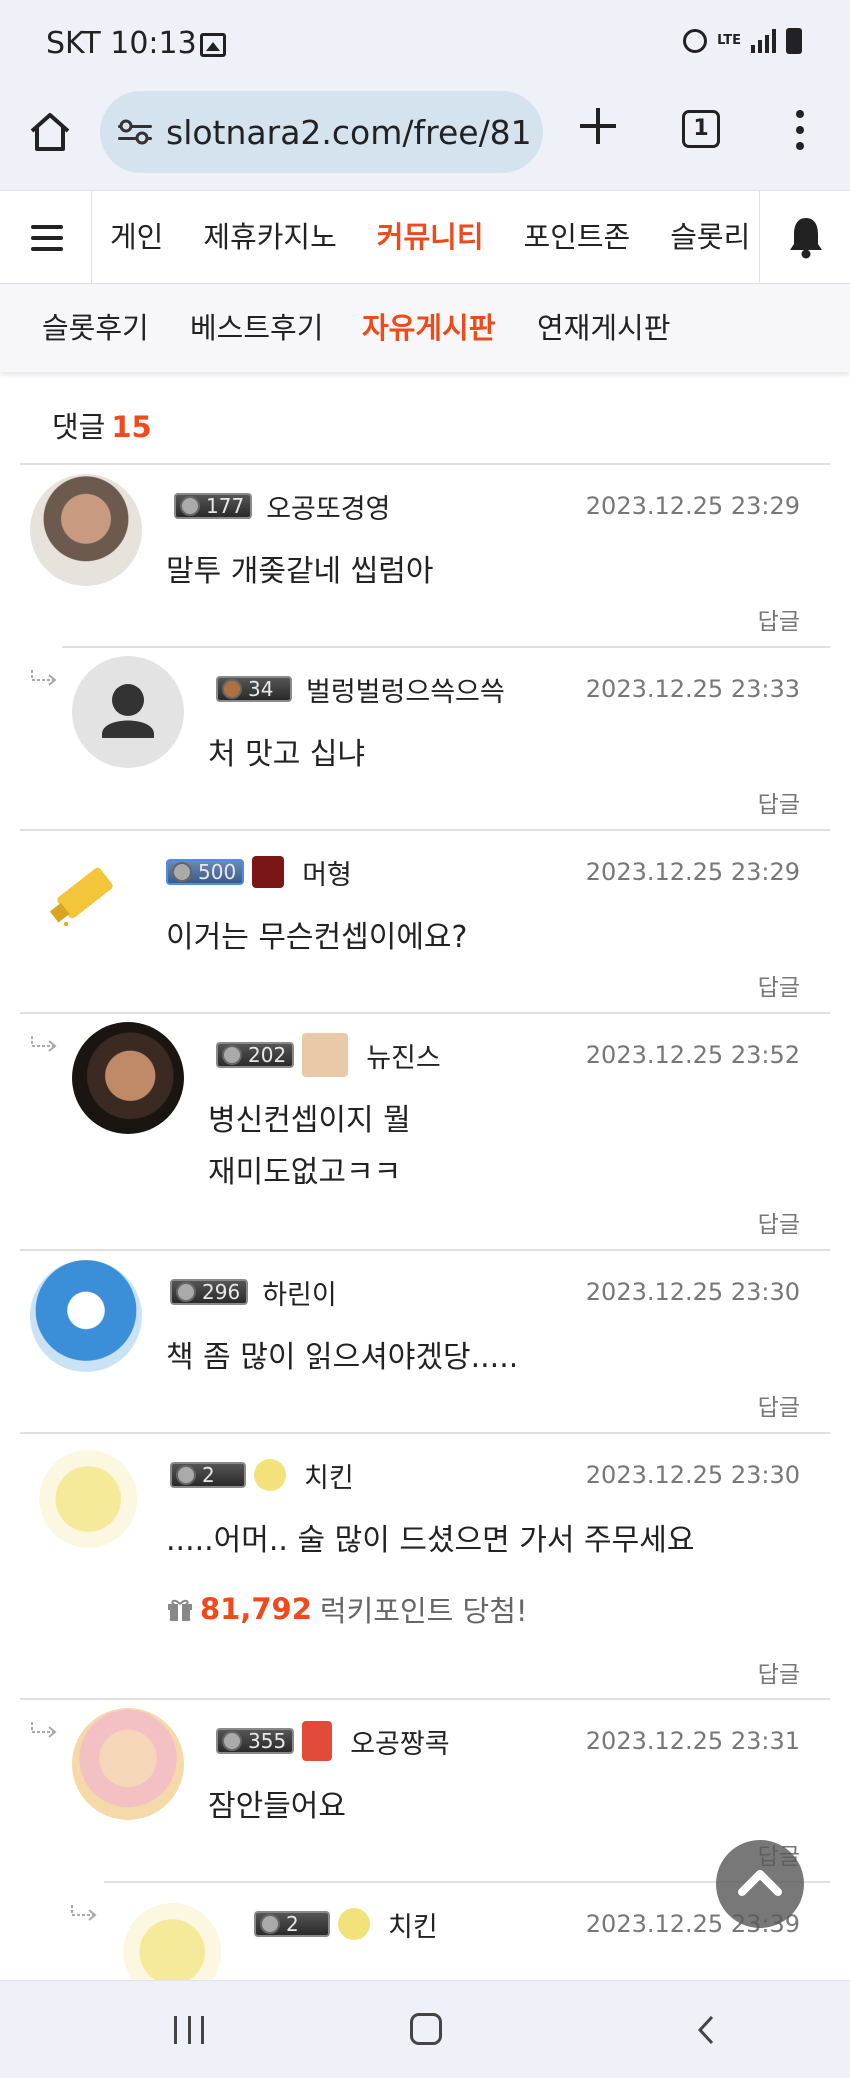 The height and width of the screenshot is (2078, 850). Describe the element at coordinates (794, 41) in the screenshot. I see `battery-icon` at that location.